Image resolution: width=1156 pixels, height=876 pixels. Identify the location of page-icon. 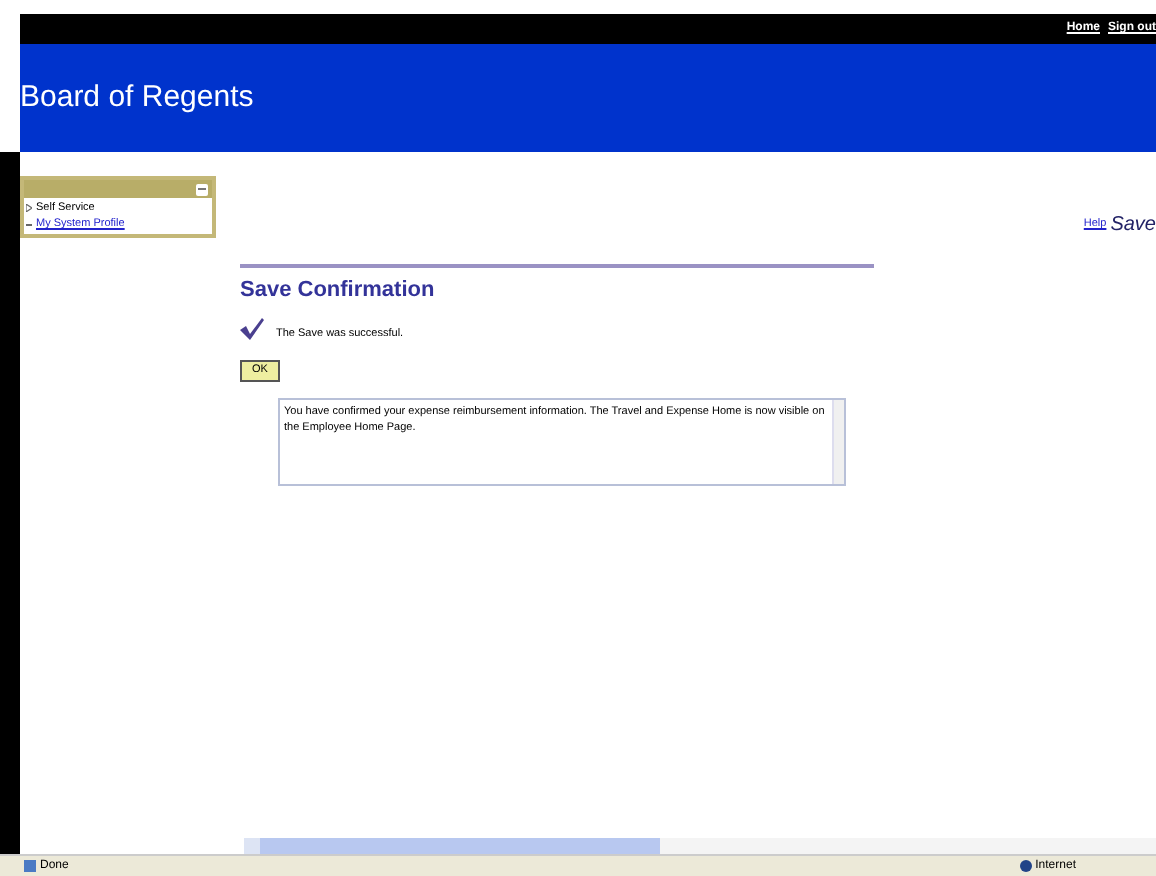
(30, 866).